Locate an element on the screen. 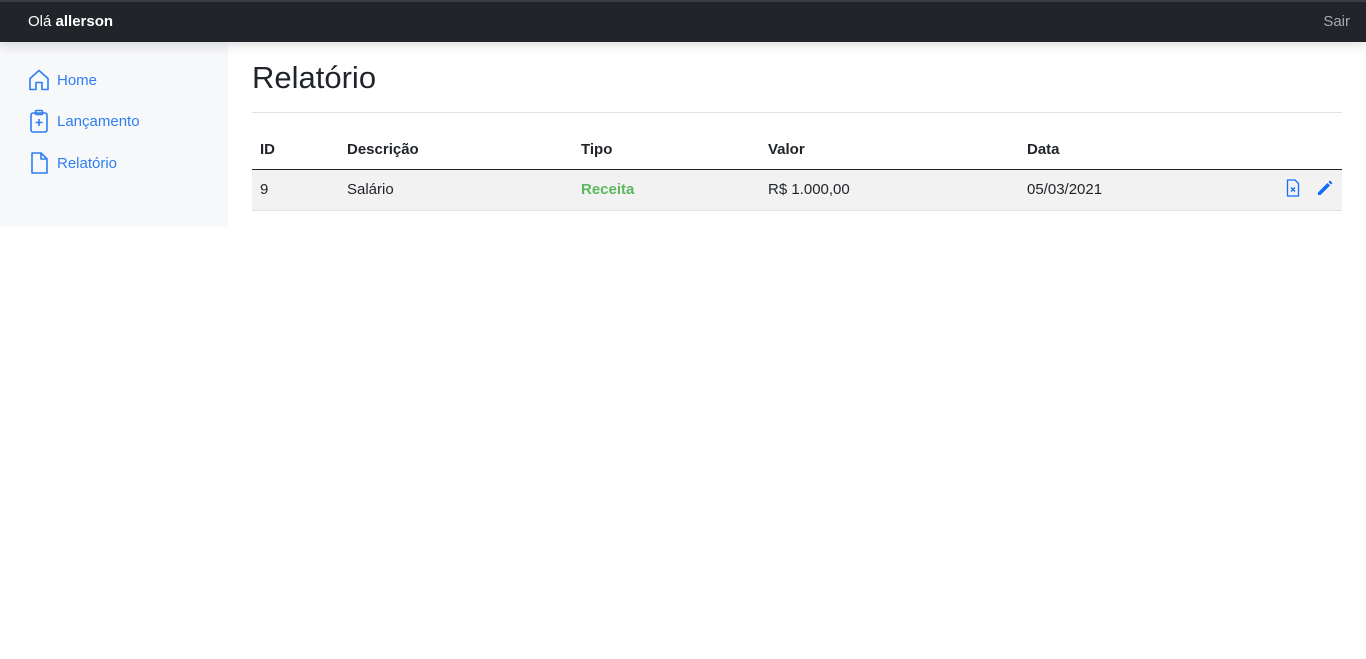 Image resolution: width=1366 pixels, height=659 pixels. file-icon is located at coordinates (39, 163).